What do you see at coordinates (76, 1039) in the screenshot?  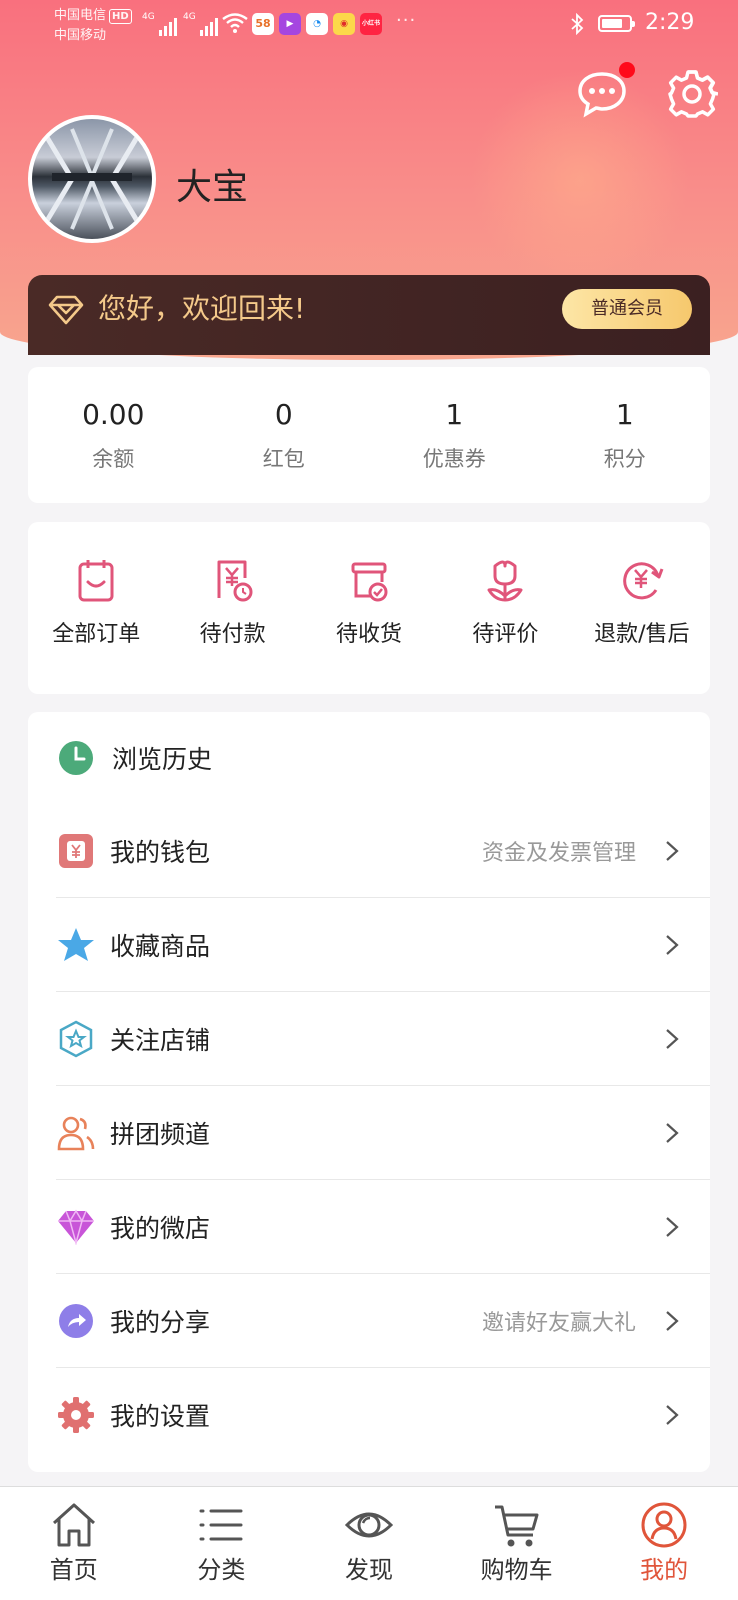 I see `shop-star-icon` at bounding box center [76, 1039].